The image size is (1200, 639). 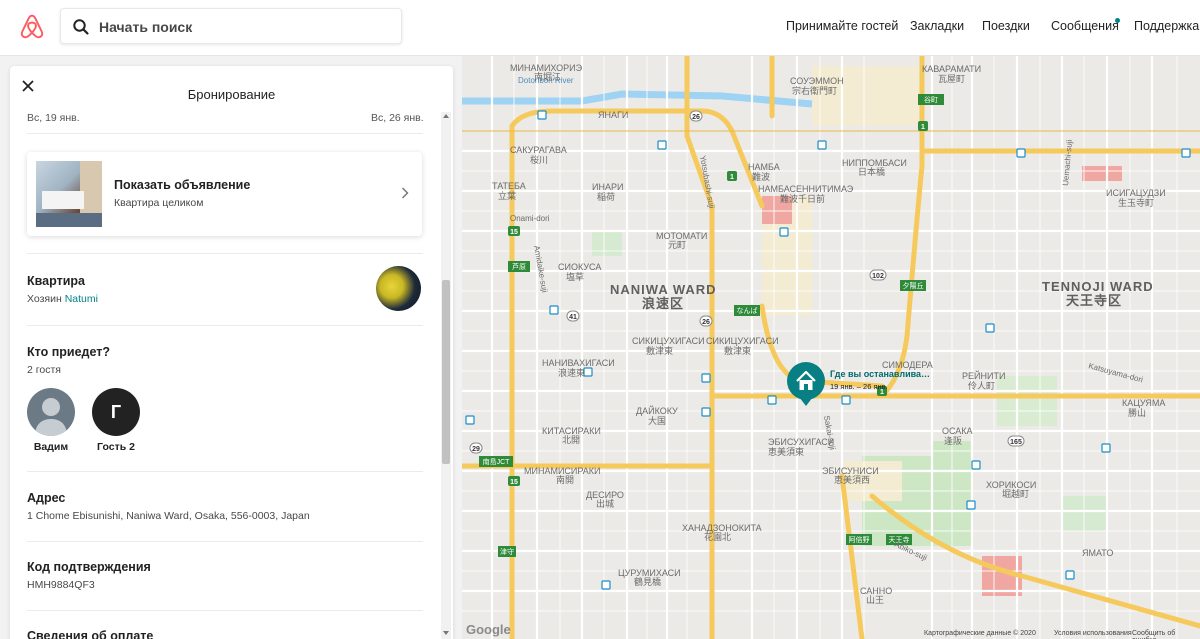 What do you see at coordinates (1115, 372) in the screenshot?
I see `svg-text: Katsuyama-dori` at bounding box center [1115, 372].